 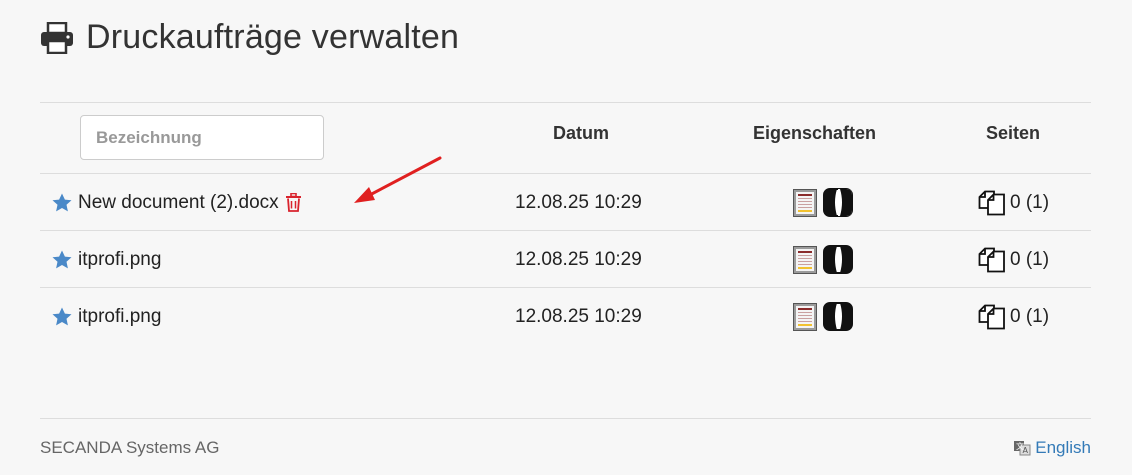 I want to click on column-header-properties: Eigenschaften, so click(x=815, y=133).